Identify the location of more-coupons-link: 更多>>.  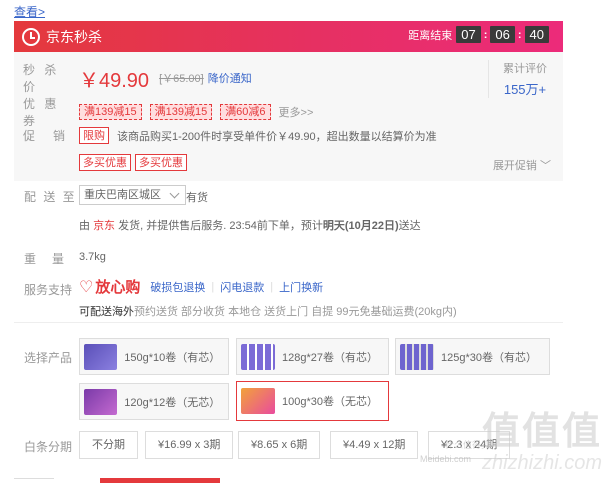
(296, 112).